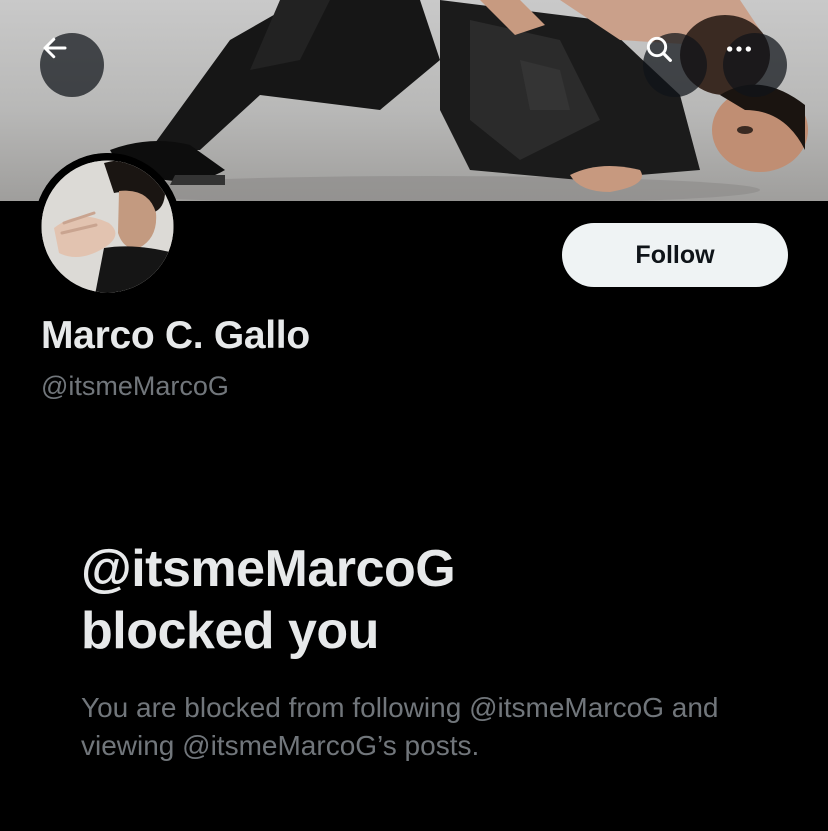 The image size is (828, 831). I want to click on avatar-photo, so click(107, 226).